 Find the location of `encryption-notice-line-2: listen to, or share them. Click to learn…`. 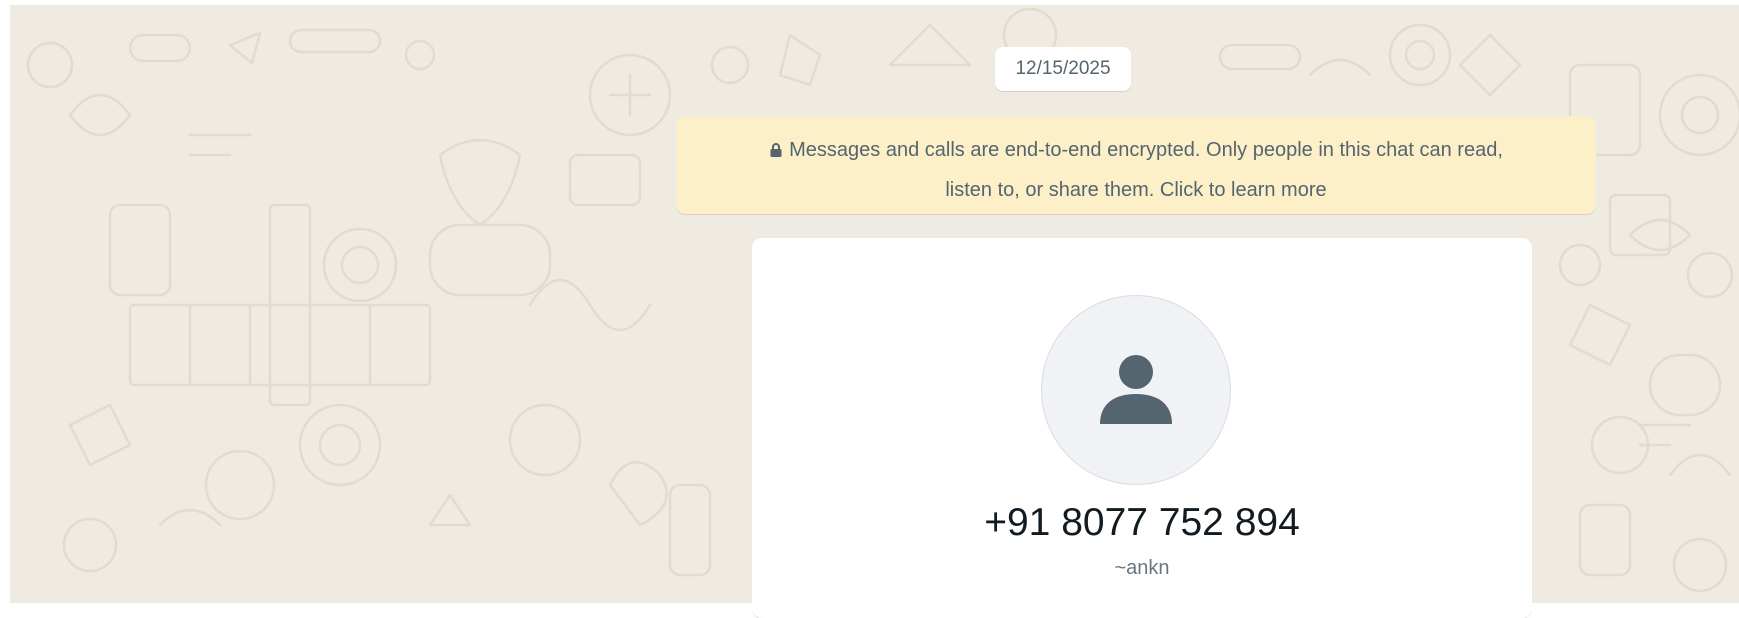

encryption-notice-line-2: listen to, or share them. Click to learn… is located at coordinates (1136, 190).